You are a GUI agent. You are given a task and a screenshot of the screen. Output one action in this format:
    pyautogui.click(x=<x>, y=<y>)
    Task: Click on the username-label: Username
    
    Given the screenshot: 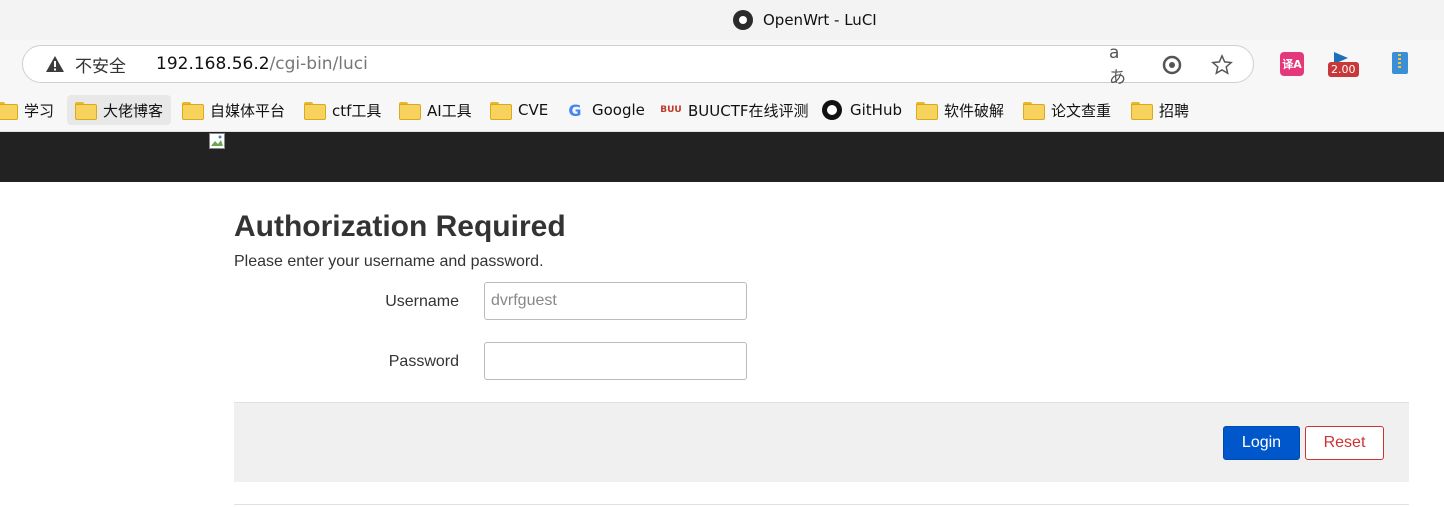 What is the action you would take?
    pyautogui.click(x=422, y=301)
    